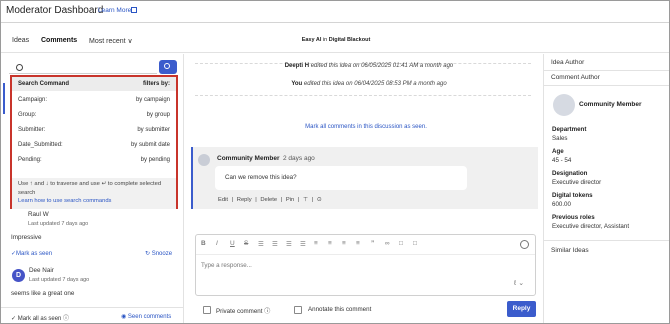  What do you see at coordinates (204, 160) in the screenshot?
I see `avatar` at bounding box center [204, 160].